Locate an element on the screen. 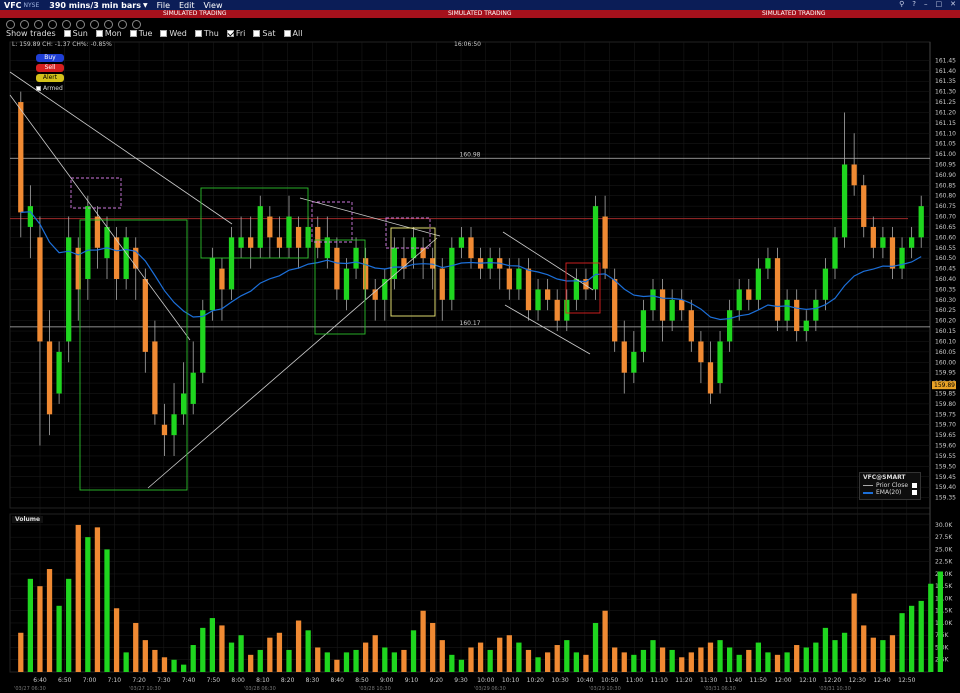  legend-title: VFC@SMART is located at coordinates (884, 477).